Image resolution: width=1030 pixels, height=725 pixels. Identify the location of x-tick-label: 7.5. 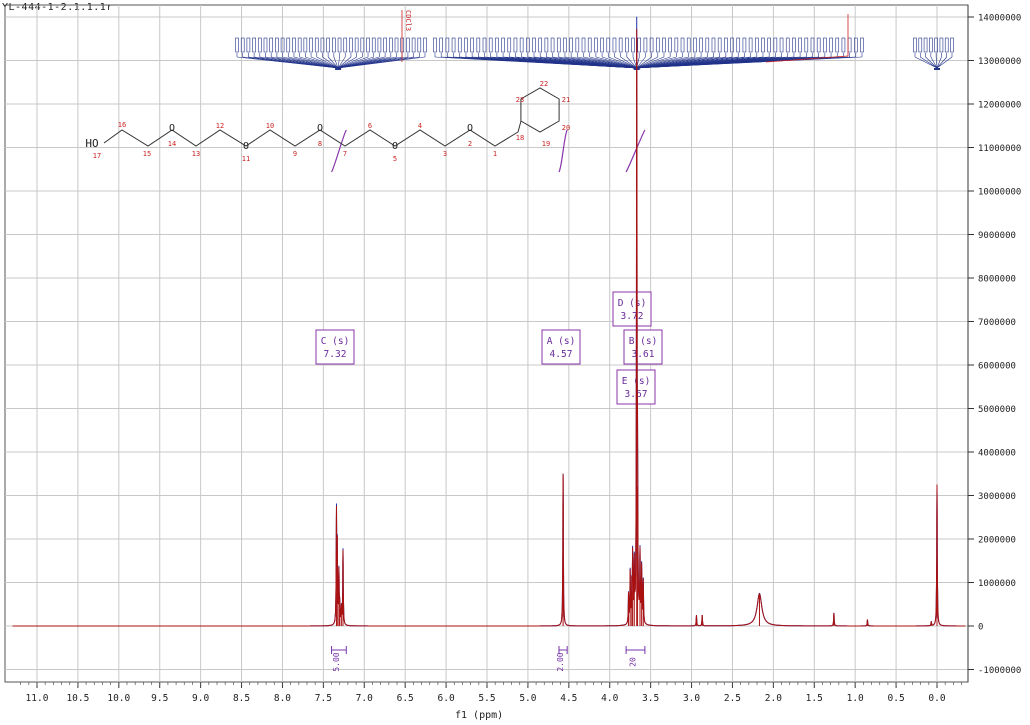
(323, 698).